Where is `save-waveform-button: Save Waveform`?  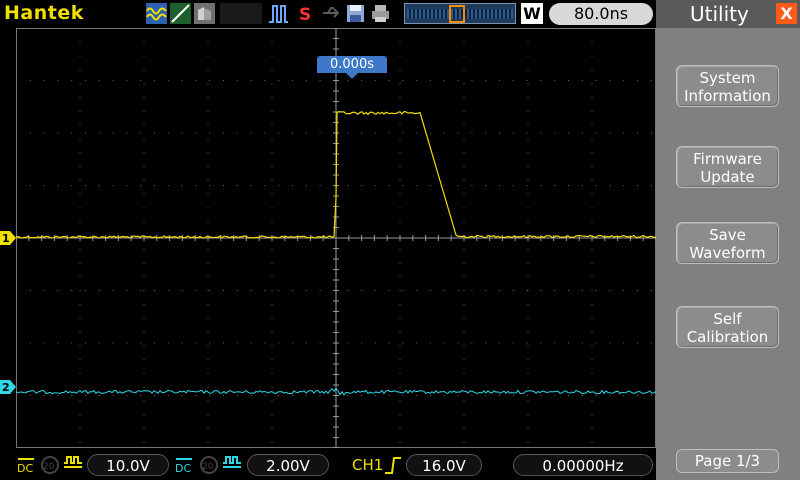 save-waveform-button: Save Waveform is located at coordinates (727, 243).